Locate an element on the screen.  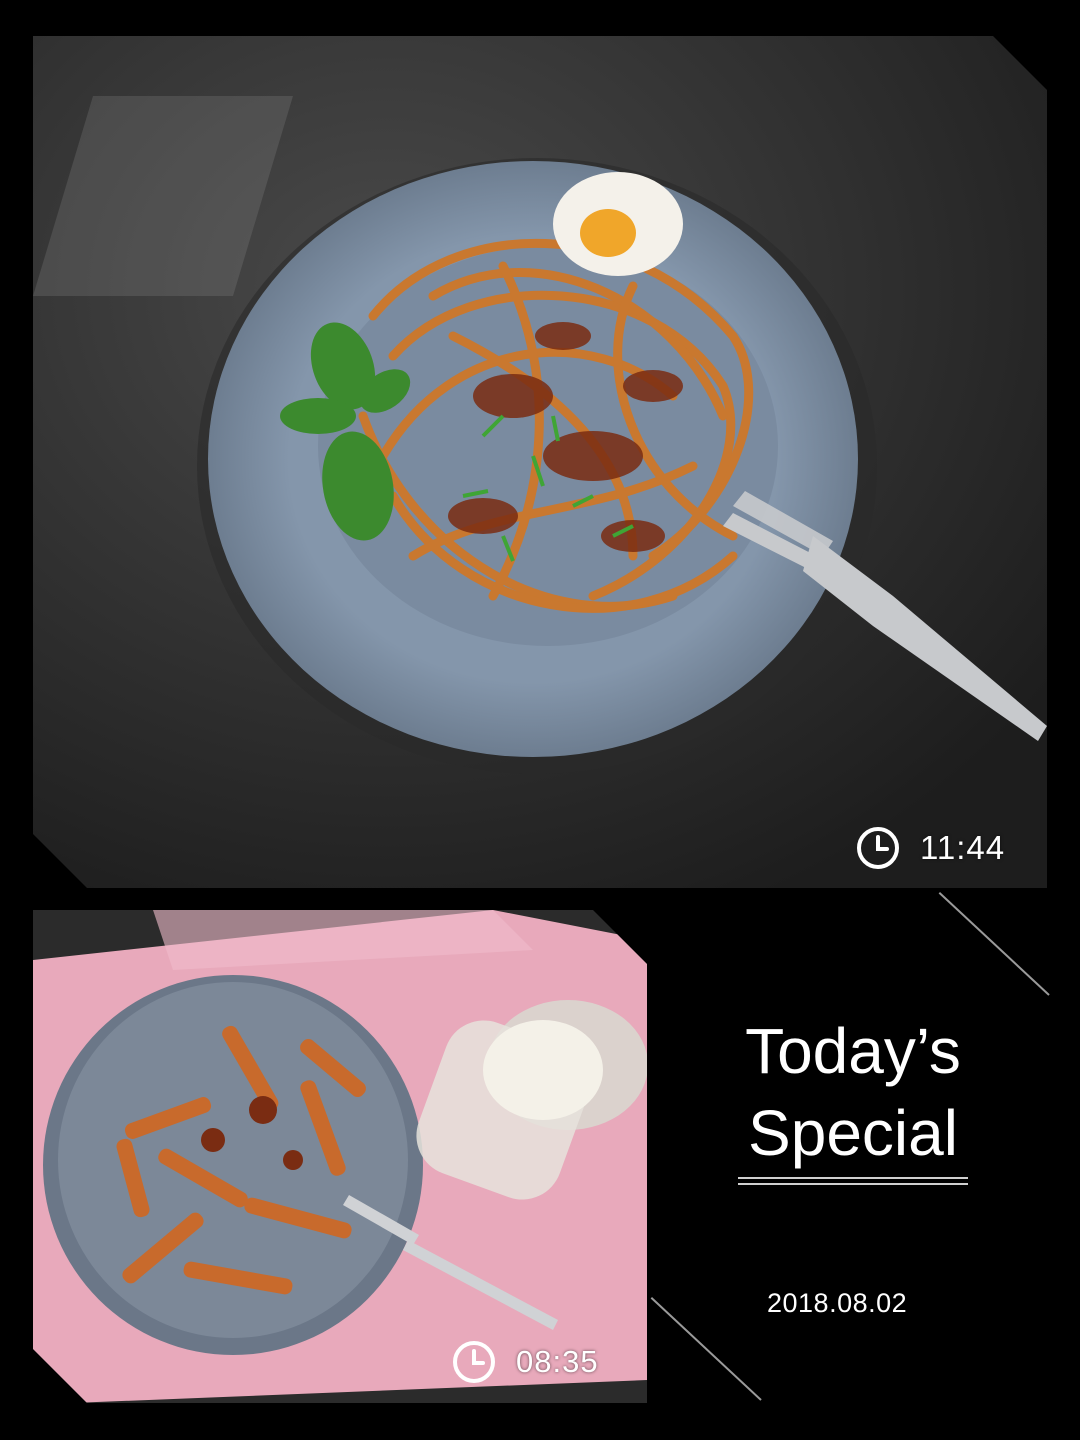
bottom-time-label: 08:35 is located at coordinates (557, 1361).